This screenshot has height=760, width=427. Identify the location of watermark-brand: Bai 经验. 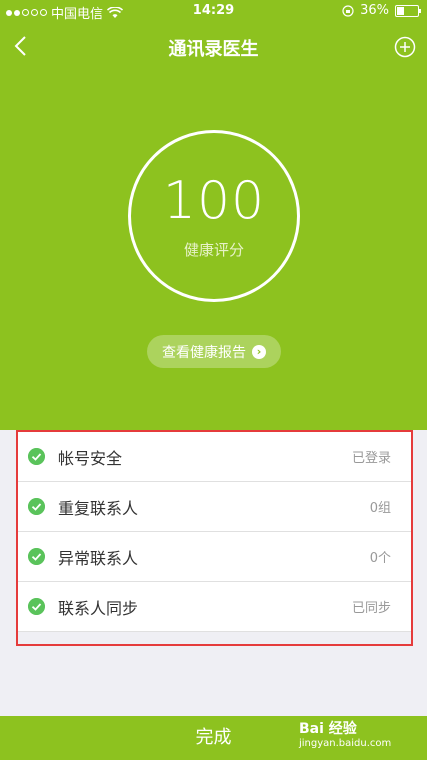
(328, 729).